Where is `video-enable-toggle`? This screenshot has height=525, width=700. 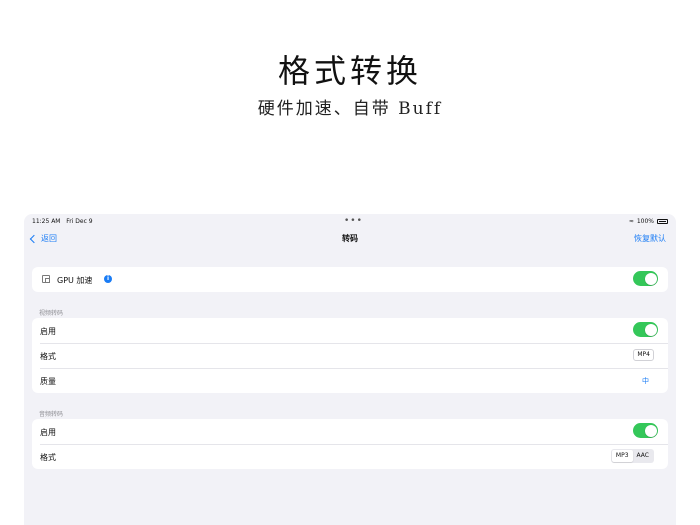 video-enable-toggle is located at coordinates (645, 329).